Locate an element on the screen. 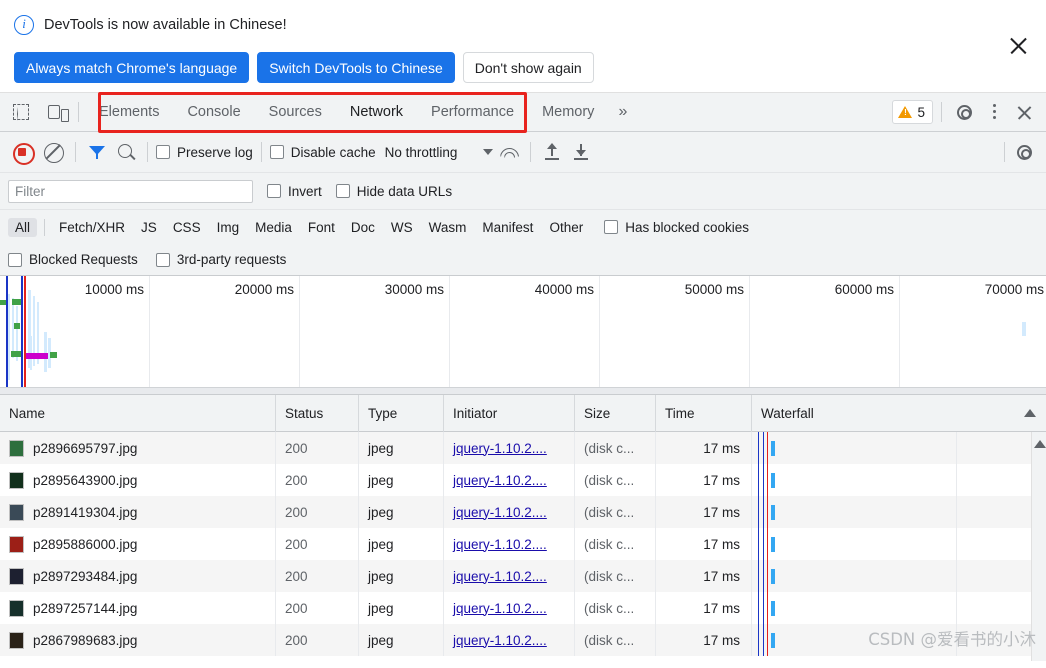  third-party-requests-checkbox: 3rd-party requests is located at coordinates (220, 259).